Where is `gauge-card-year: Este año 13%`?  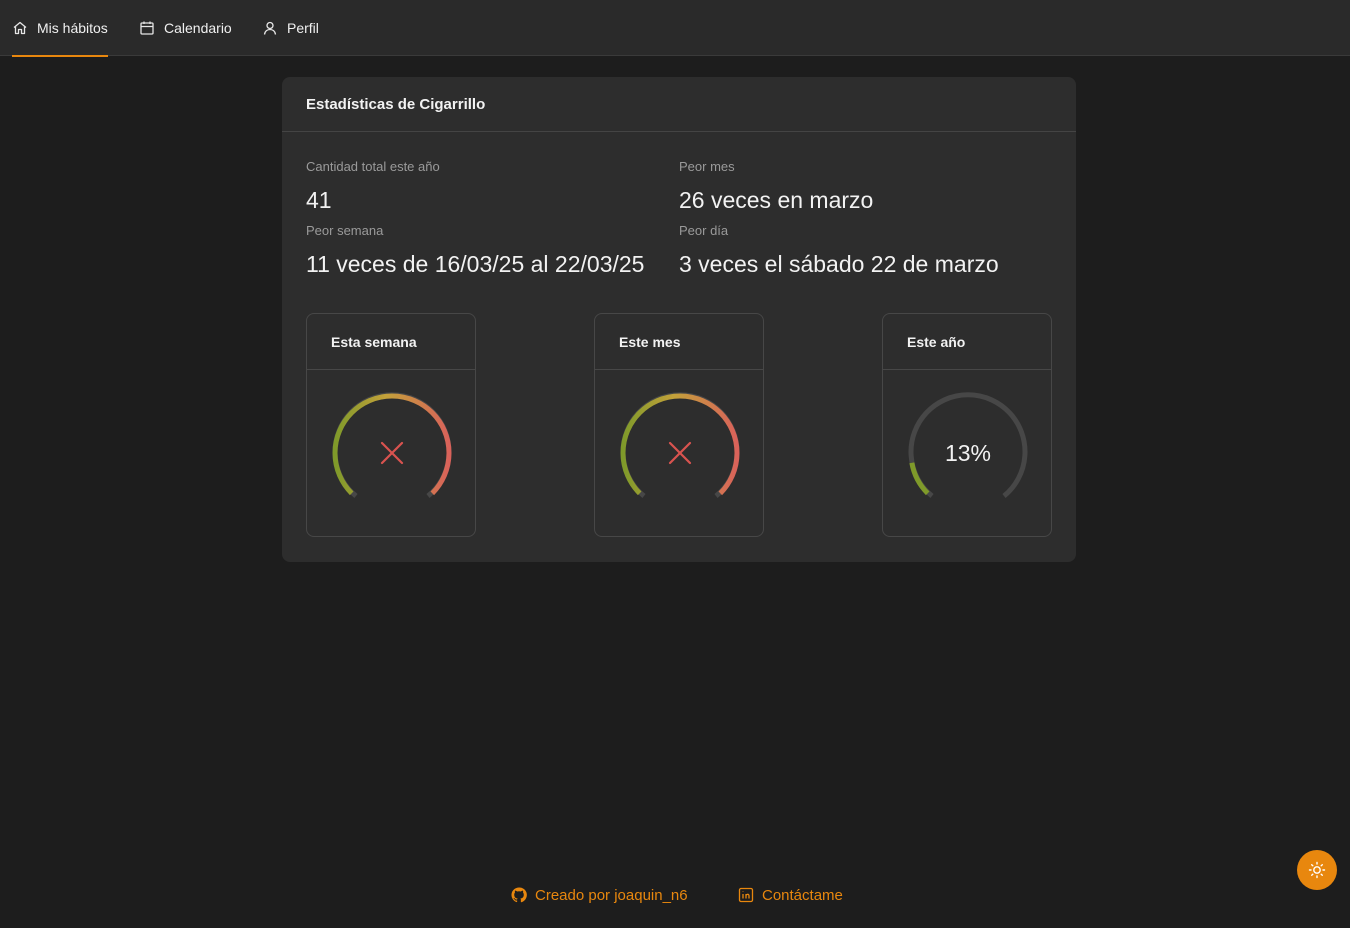
gauge-card-year: Este año 13% is located at coordinates (967, 425).